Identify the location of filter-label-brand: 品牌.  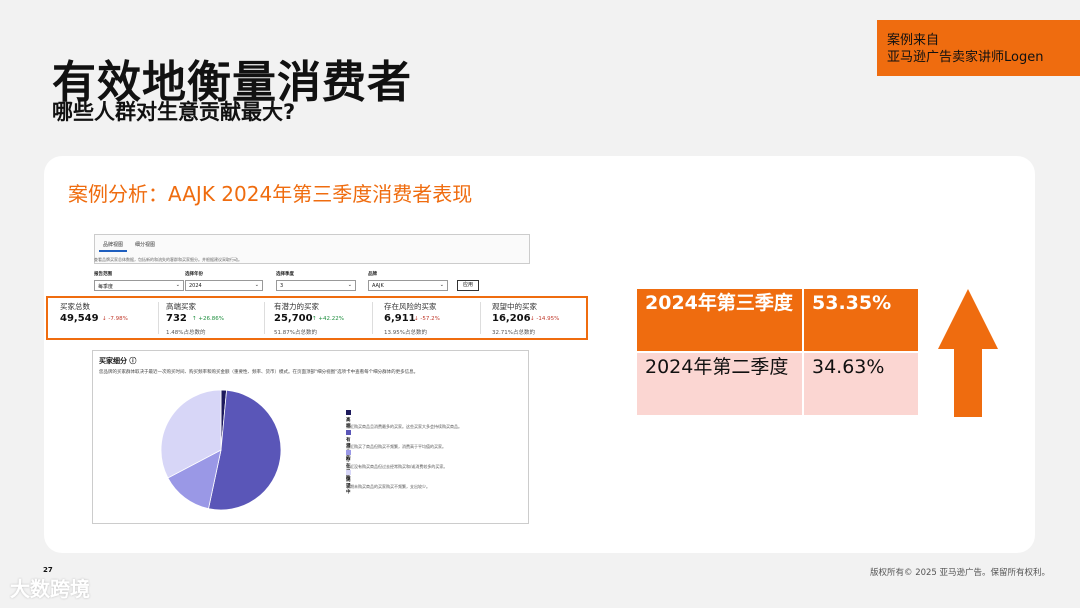
(372, 274).